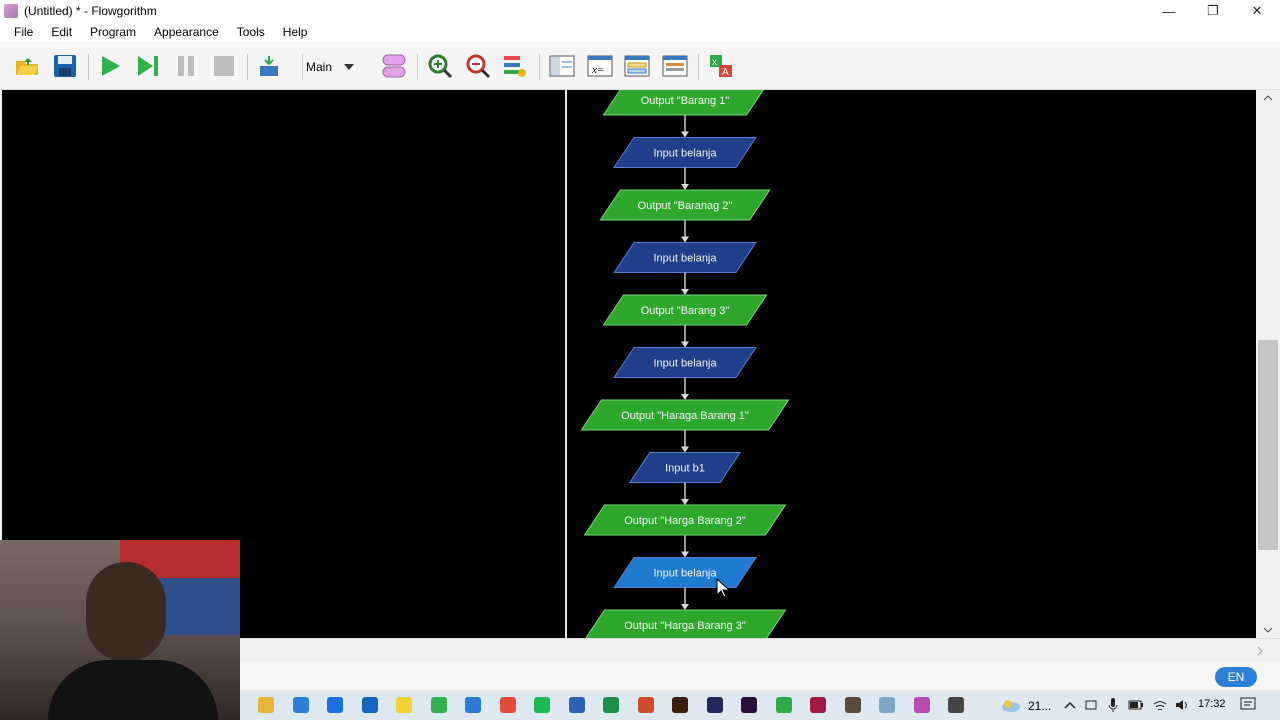  What do you see at coordinates (1212, 704) in the screenshot?
I see `taskbar-clock: 17:32` at bounding box center [1212, 704].